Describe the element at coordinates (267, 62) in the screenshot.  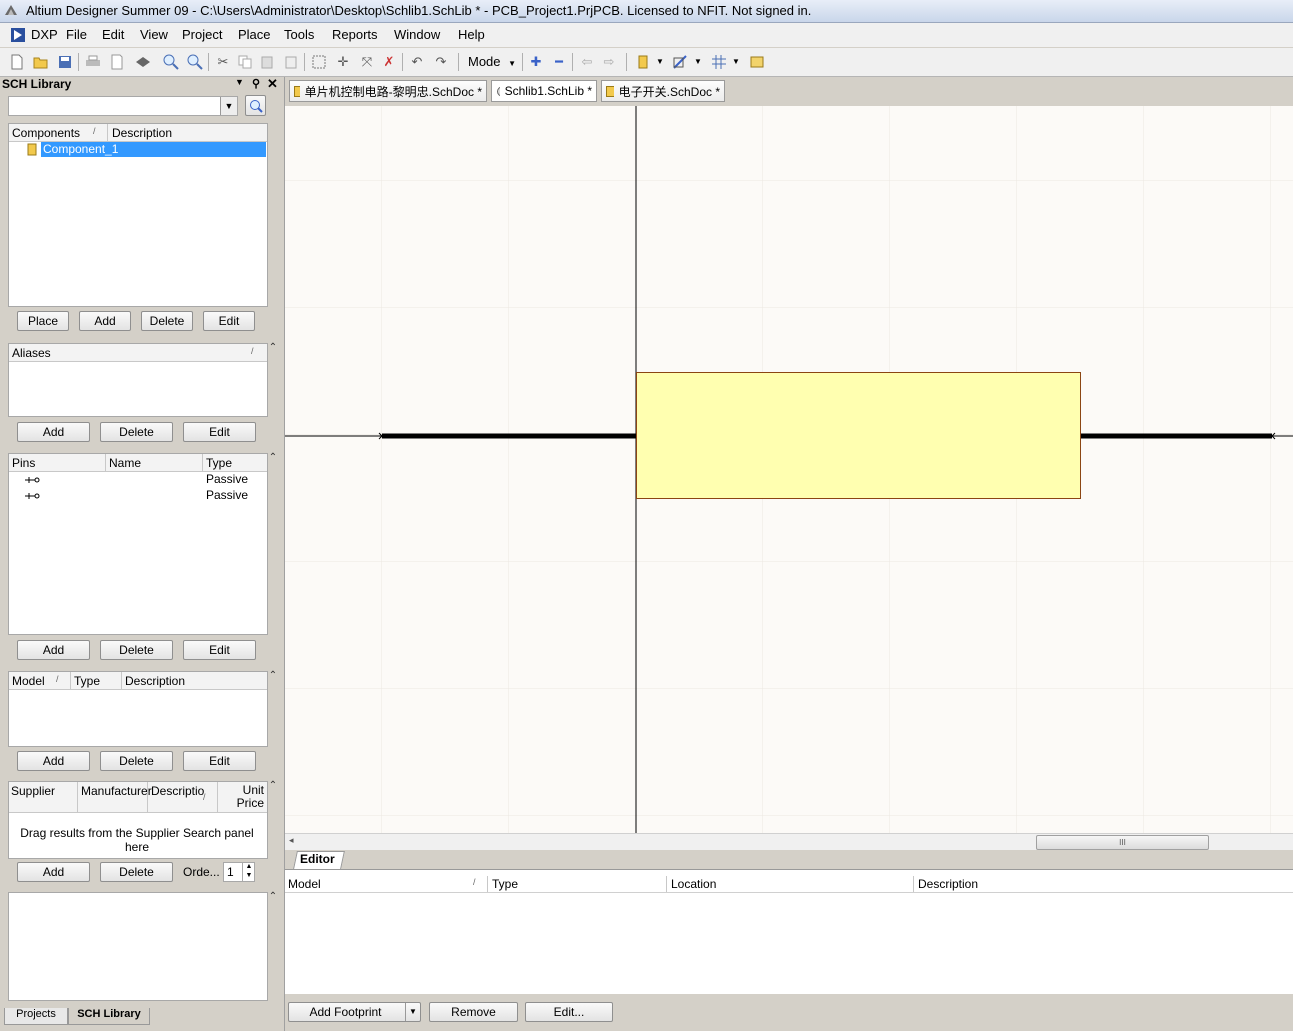
I see `paste-icon` at that location.